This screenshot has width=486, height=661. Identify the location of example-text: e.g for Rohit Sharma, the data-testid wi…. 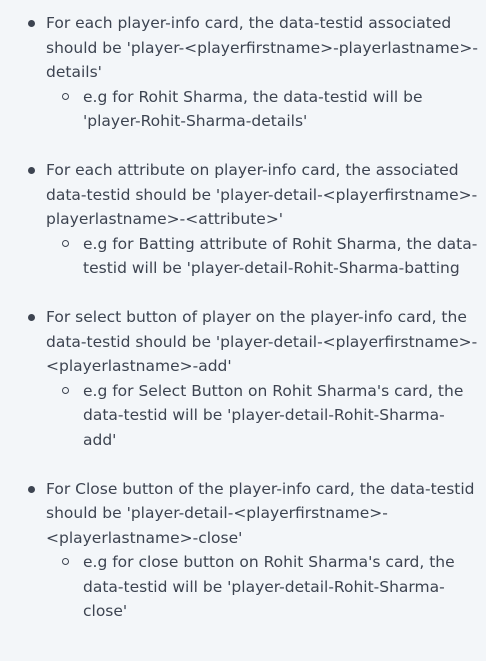
(253, 109).